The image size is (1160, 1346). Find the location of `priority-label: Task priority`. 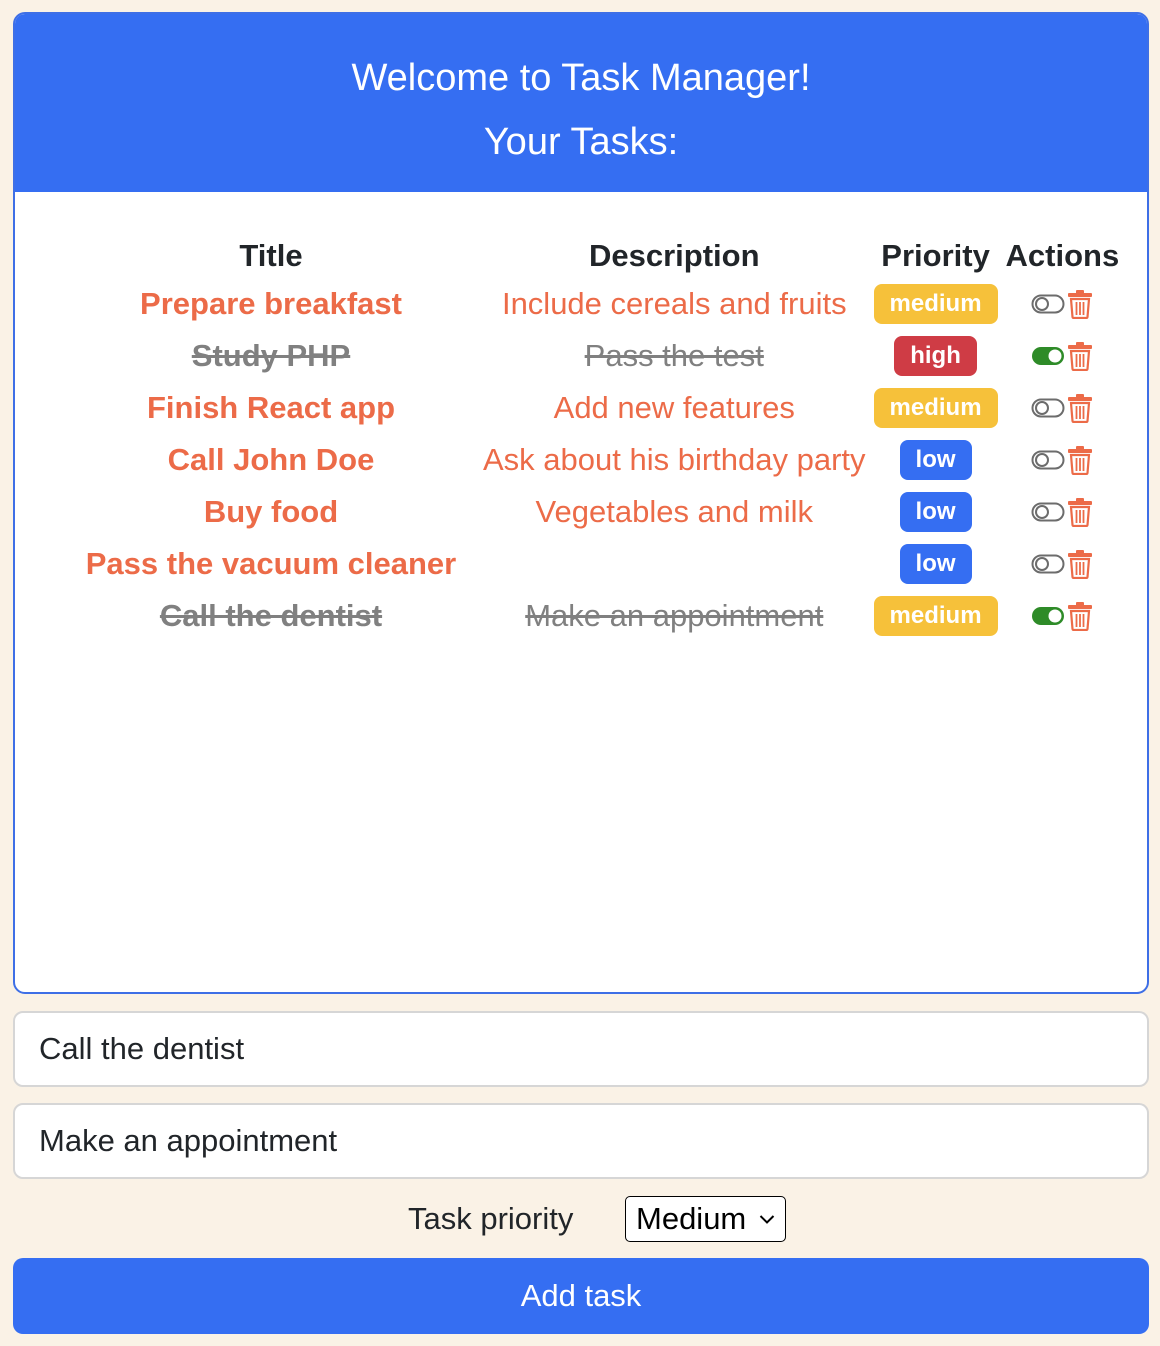

priority-label: Task priority is located at coordinates (491, 1218).